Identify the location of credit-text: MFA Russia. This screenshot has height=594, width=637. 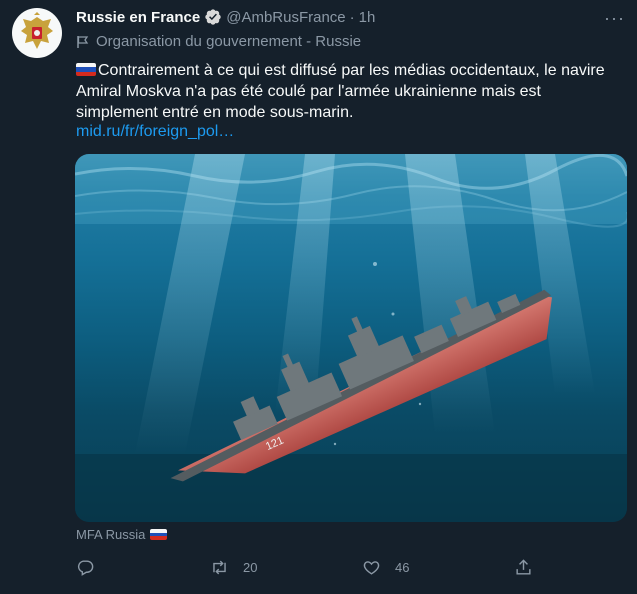
(111, 534).